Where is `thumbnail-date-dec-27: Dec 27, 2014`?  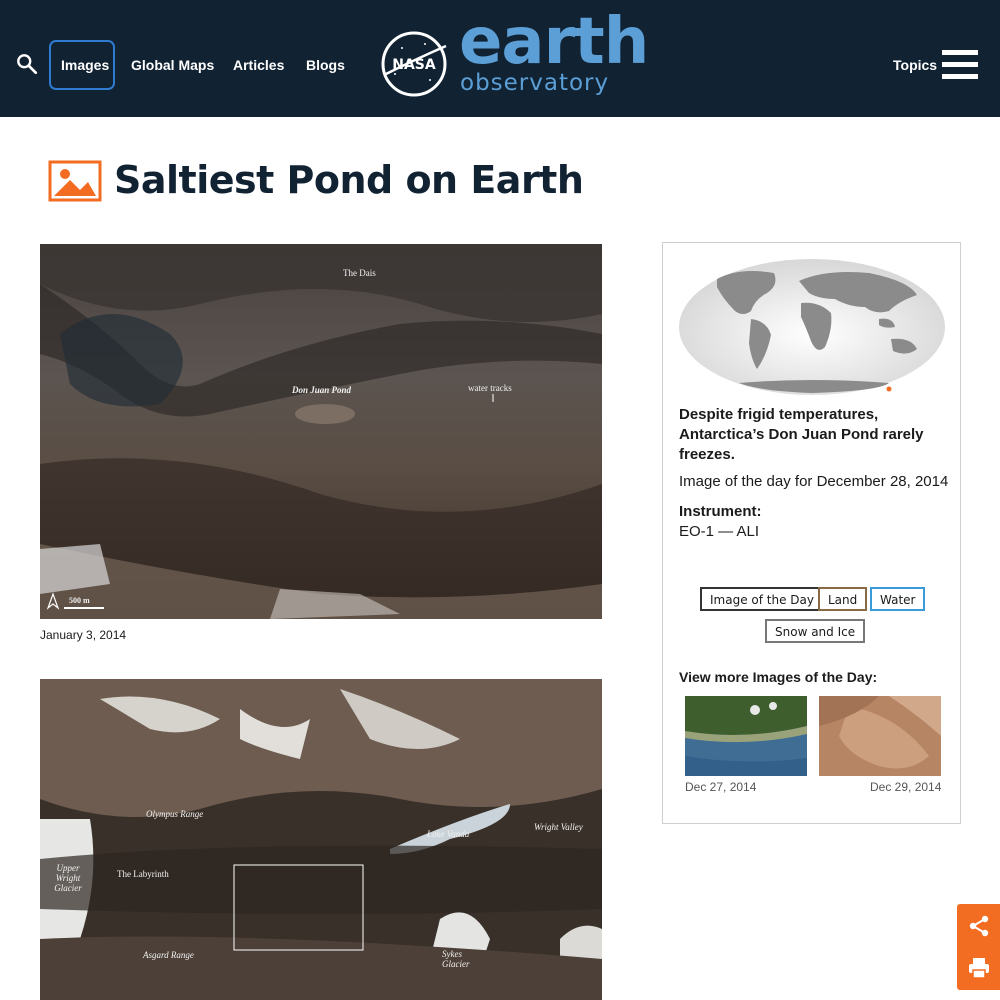 thumbnail-date-dec-27: Dec 27, 2014 is located at coordinates (721, 787).